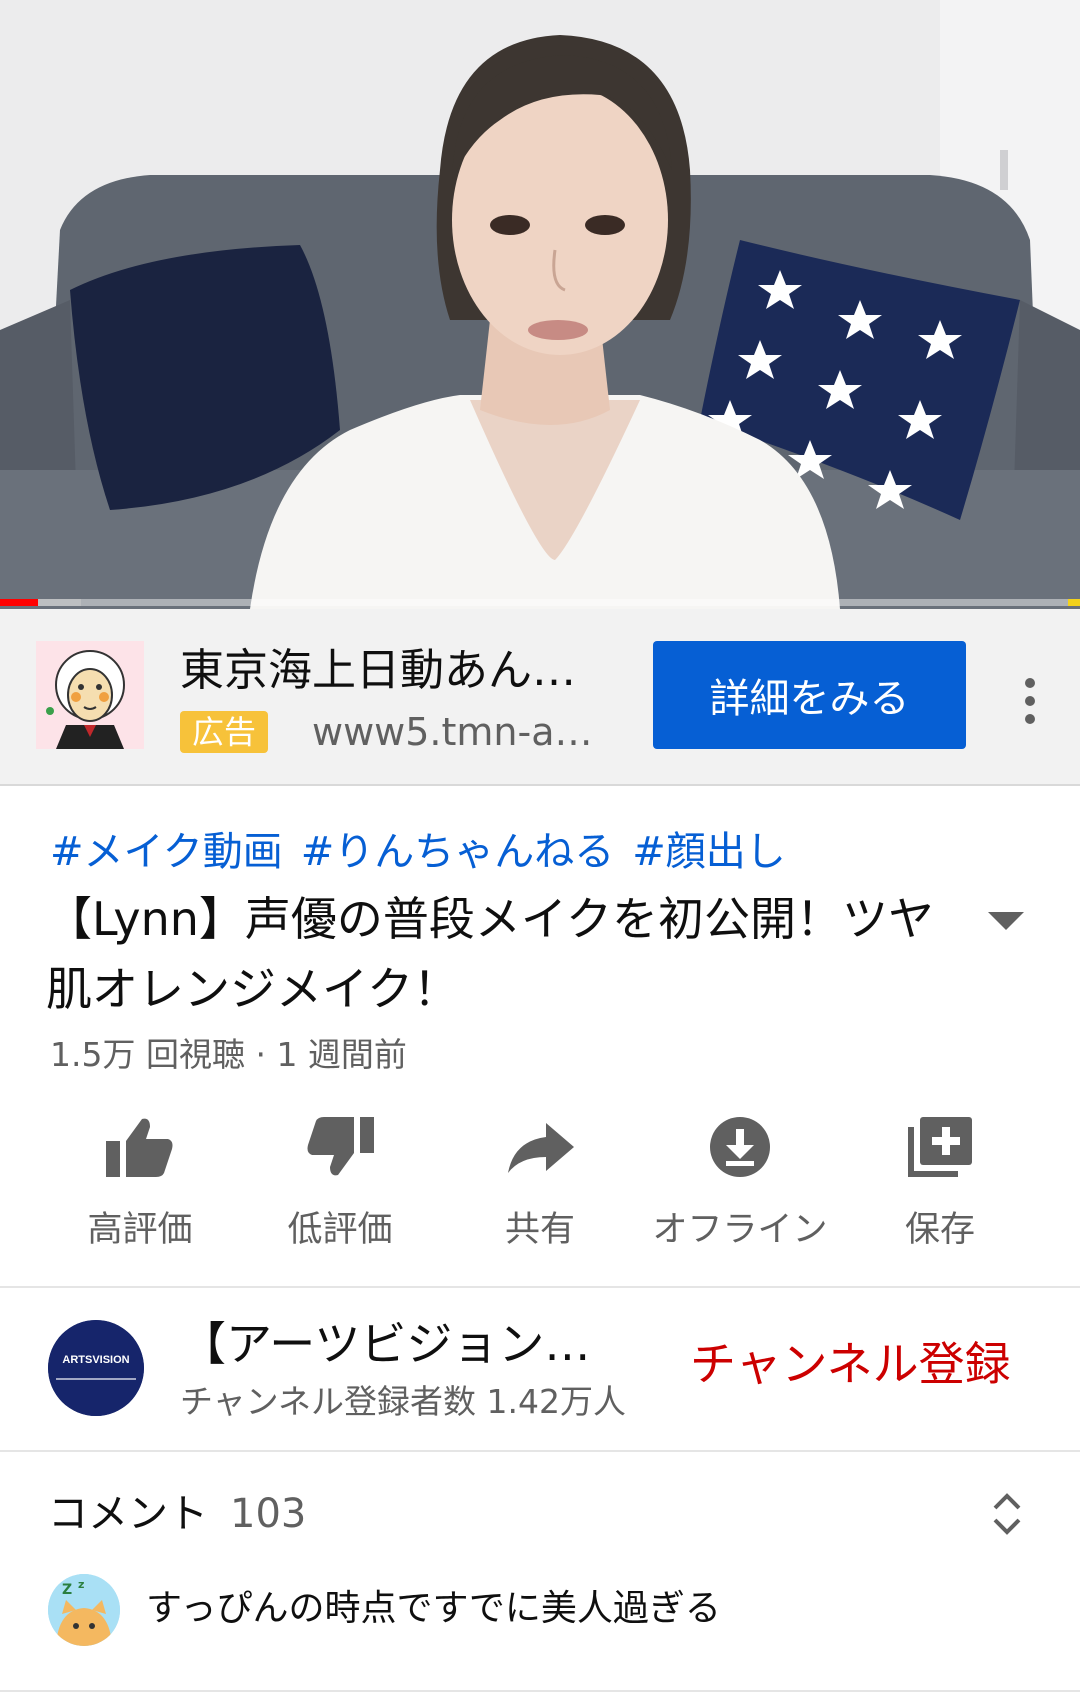 Image resolution: width=1080 pixels, height=1701 pixels. What do you see at coordinates (541, 1148) in the screenshot?
I see `share-icon` at bounding box center [541, 1148].